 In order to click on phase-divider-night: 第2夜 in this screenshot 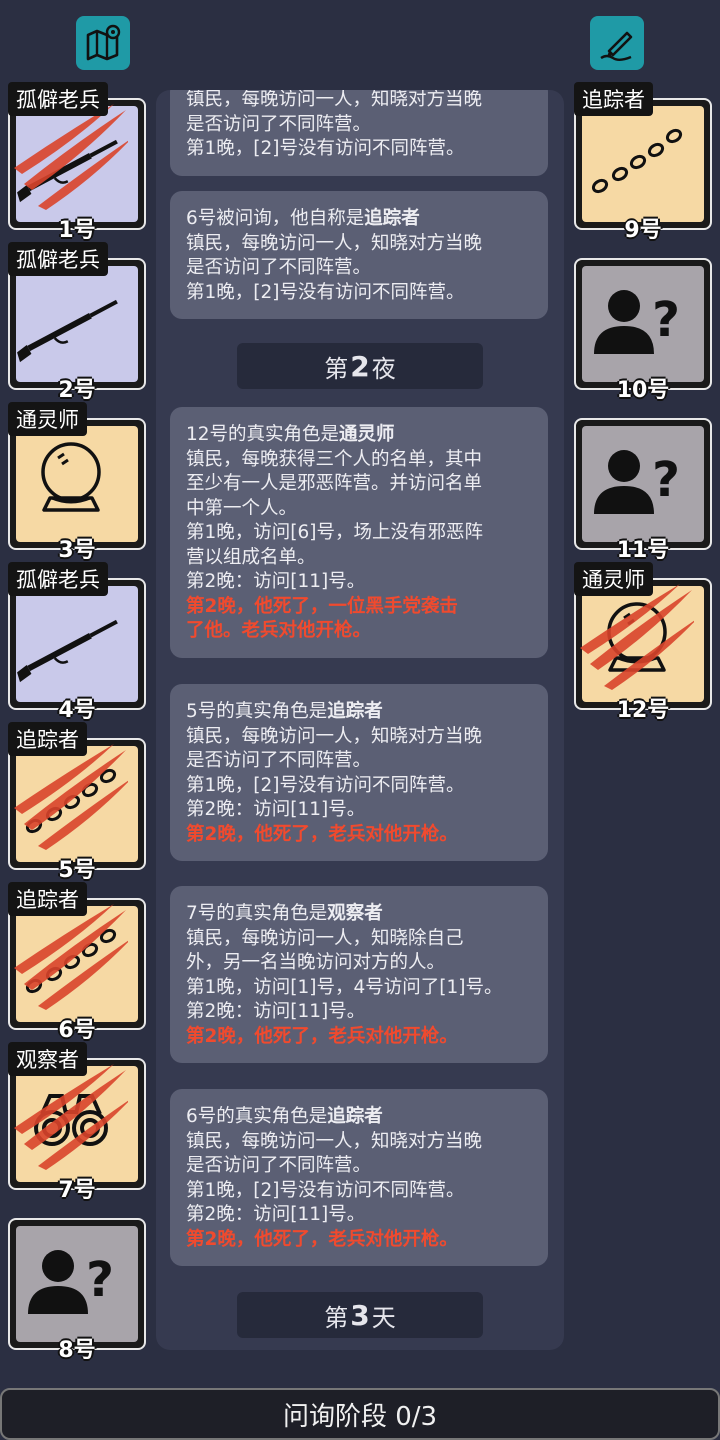, I will do `click(360, 366)`.